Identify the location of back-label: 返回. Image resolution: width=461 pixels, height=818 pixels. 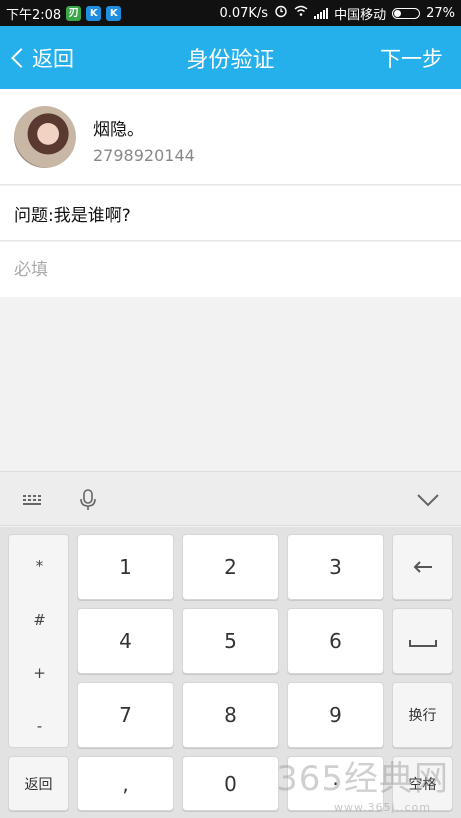
(53, 58).